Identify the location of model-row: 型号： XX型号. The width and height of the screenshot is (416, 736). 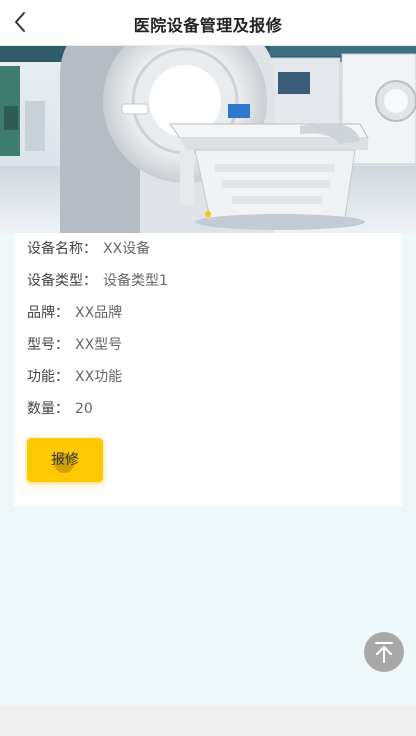
(74, 345).